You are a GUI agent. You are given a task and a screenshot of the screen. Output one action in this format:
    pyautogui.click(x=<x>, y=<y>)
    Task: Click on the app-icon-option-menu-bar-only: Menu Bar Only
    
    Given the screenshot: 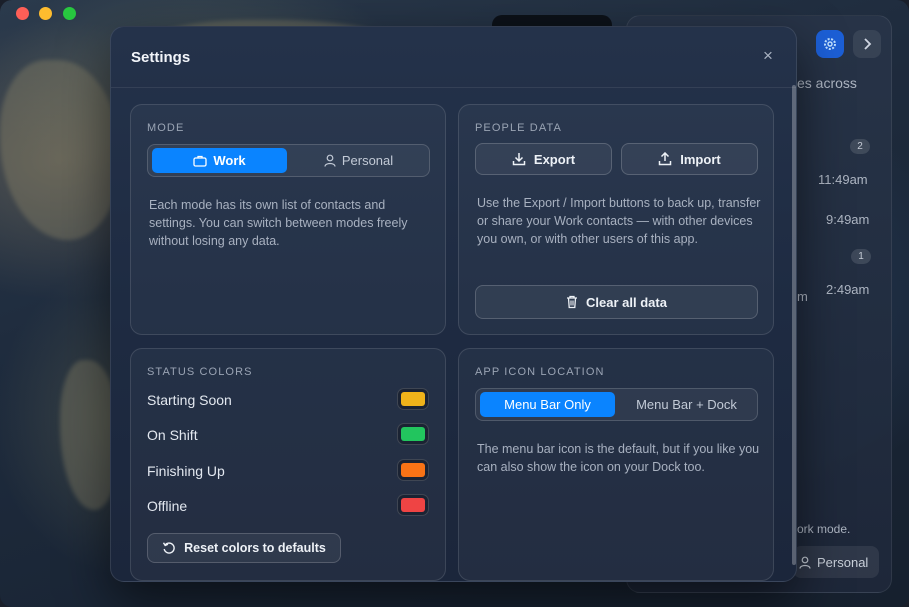 What is the action you would take?
    pyautogui.click(x=547, y=404)
    